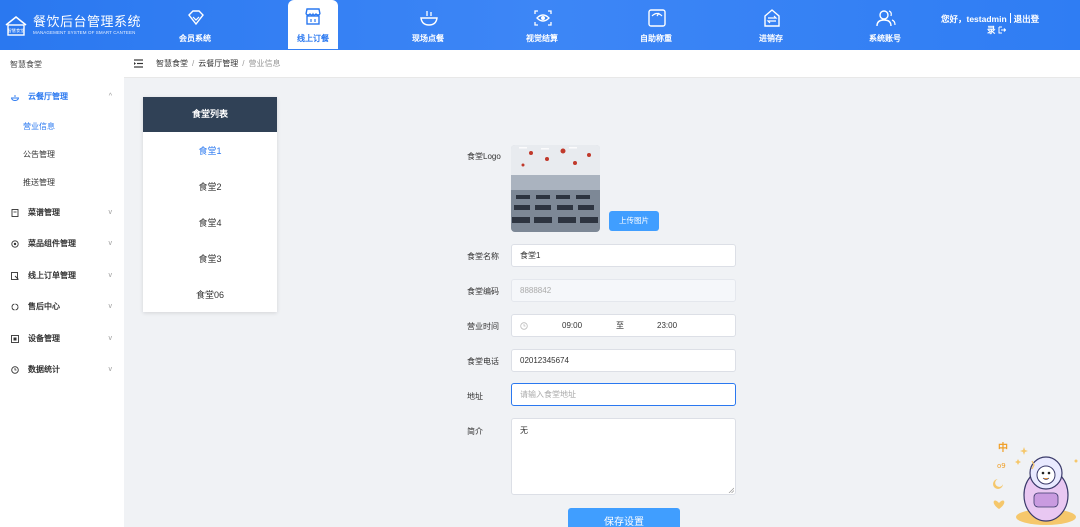  I want to click on sidebar-sub-announcements: 公告管理, so click(39, 155).